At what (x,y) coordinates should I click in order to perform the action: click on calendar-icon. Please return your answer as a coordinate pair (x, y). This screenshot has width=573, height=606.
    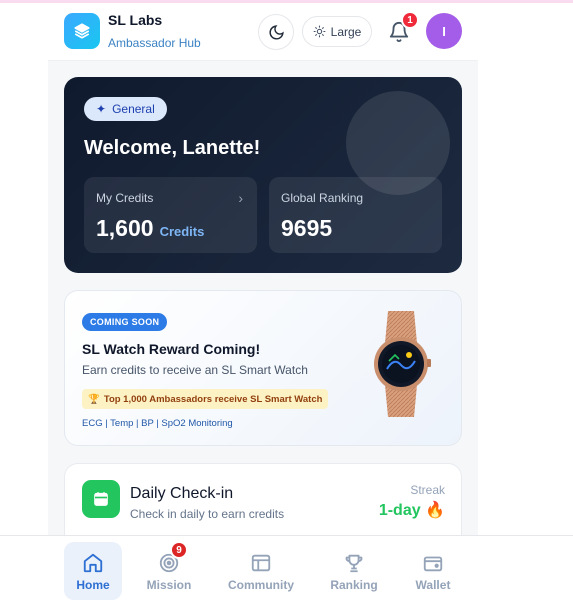
    Looking at the image, I should click on (101, 499).